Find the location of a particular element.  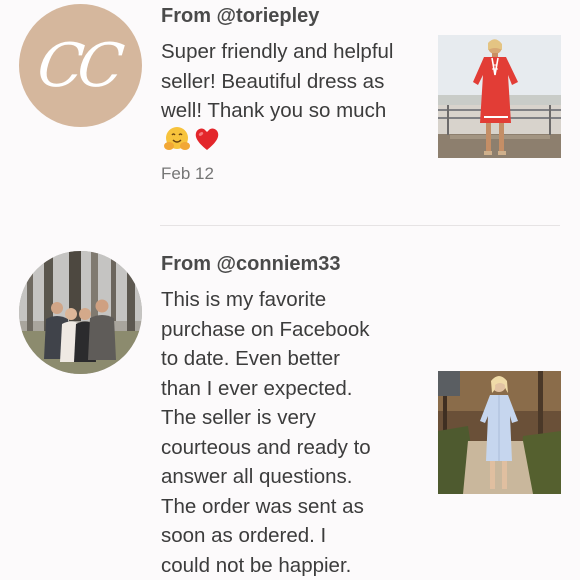

avatar-initials: CC is located at coordinates (77, 65).